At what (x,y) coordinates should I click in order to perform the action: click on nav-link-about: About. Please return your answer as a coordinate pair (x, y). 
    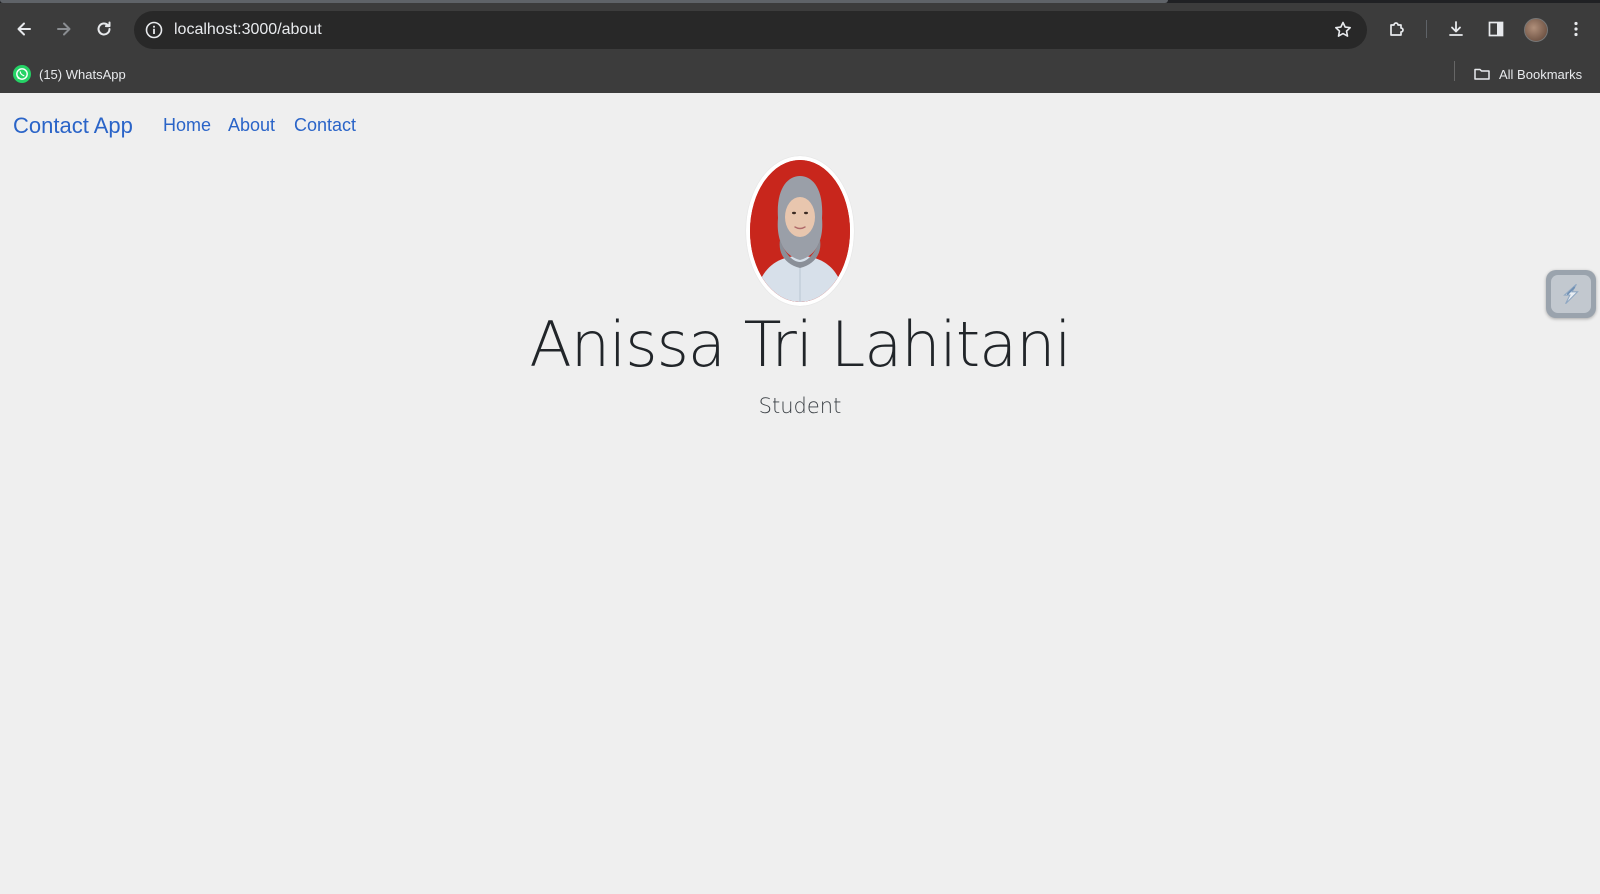
    Looking at the image, I should click on (251, 125).